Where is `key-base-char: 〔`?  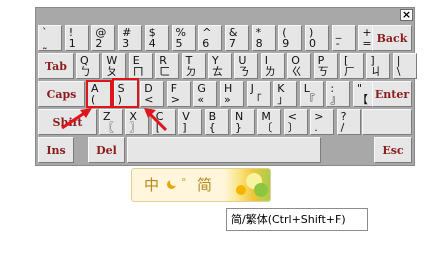 key-base-char: 〔 is located at coordinates (267, 127).